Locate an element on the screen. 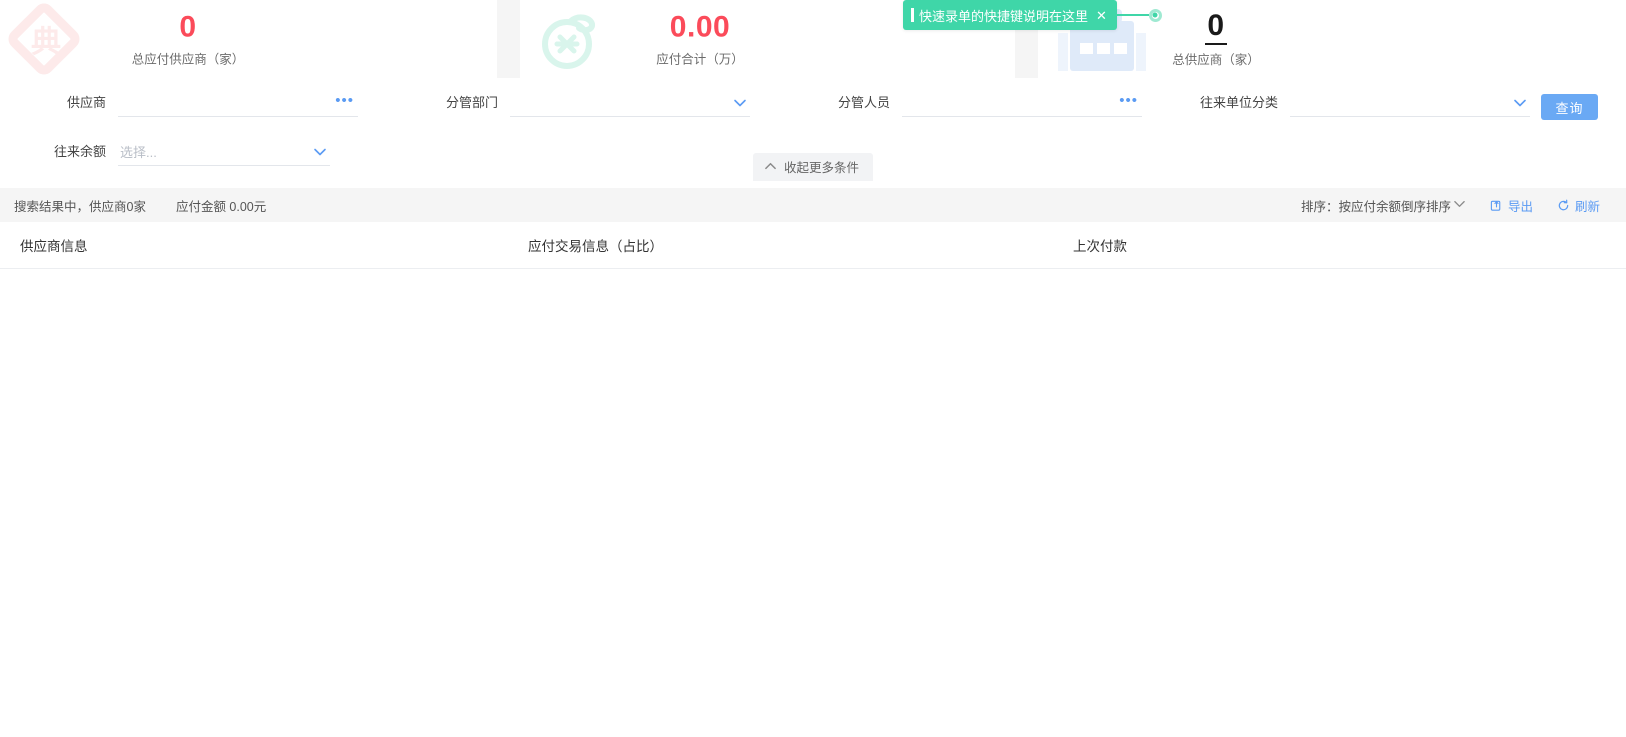 The width and height of the screenshot is (1626, 737). category-input is located at coordinates (1410, 103).